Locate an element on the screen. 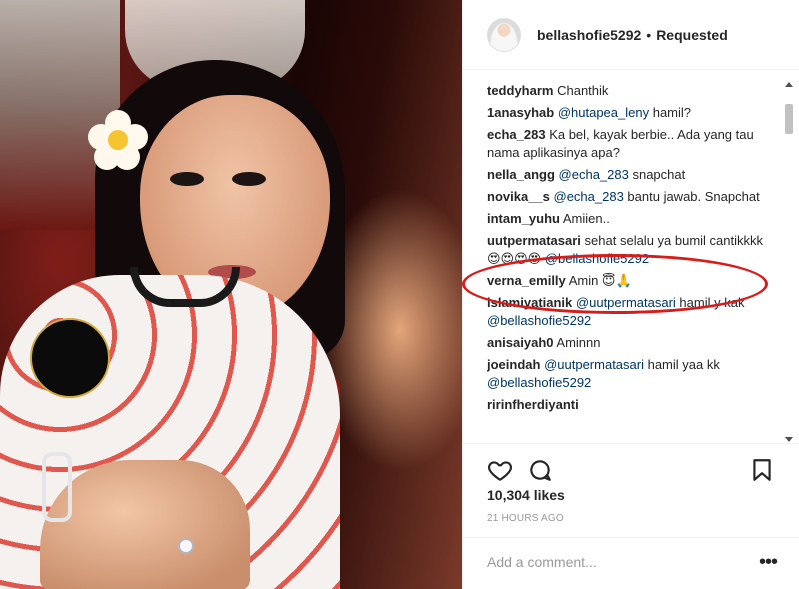  shirt-collar is located at coordinates (185, 287).